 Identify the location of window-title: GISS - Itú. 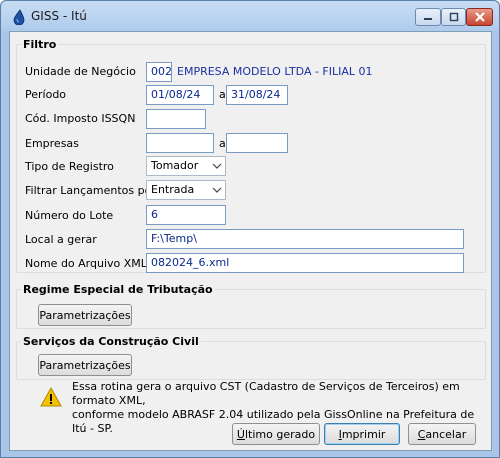
(59, 16).